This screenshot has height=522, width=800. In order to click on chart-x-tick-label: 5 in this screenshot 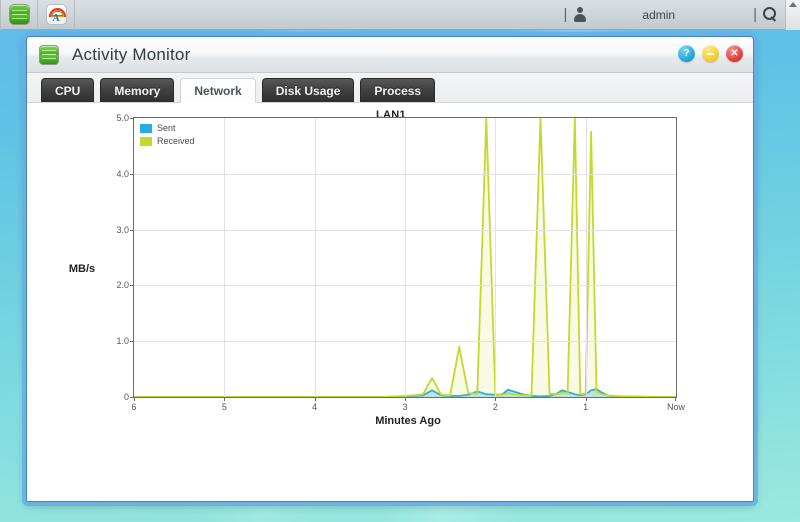, I will do `click(224, 407)`.